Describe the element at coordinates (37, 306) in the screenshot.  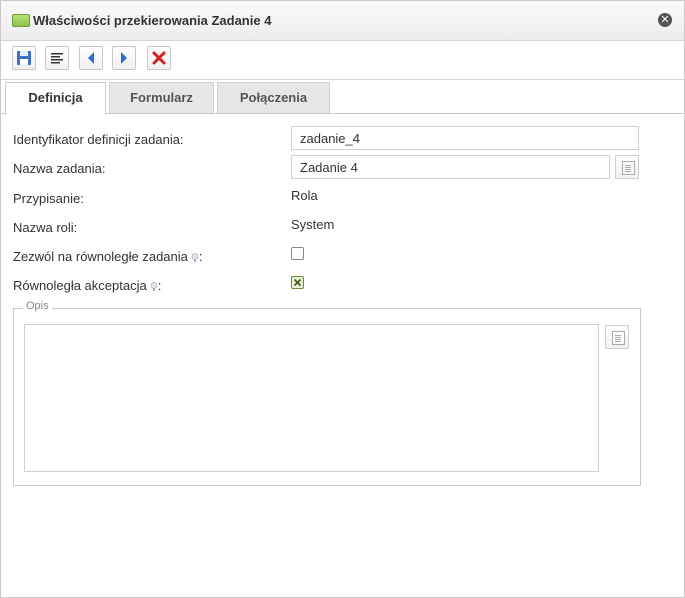
I see `description-legend: Opis` at that location.